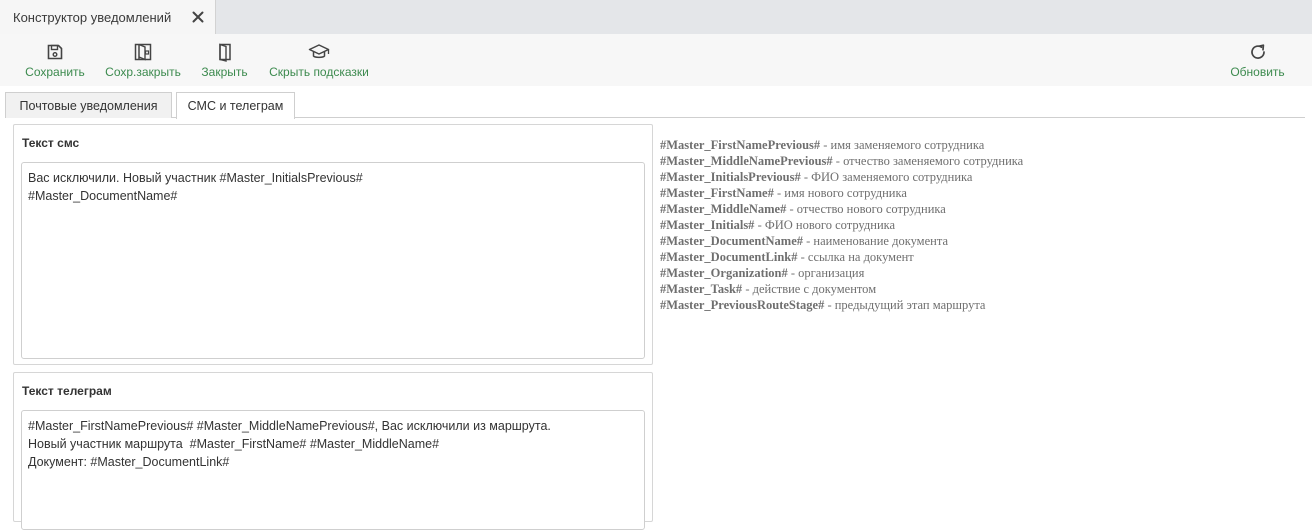  What do you see at coordinates (717, 193) in the screenshot?
I see `hint-key: #Master_FirstName#` at bounding box center [717, 193].